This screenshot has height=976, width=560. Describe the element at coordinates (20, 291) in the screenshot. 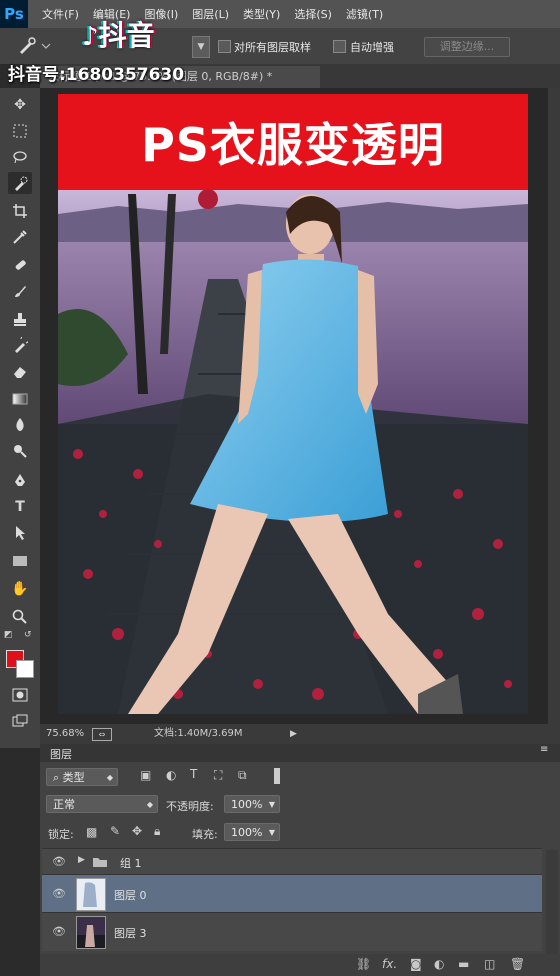

I see `brush-tool-icon` at that location.